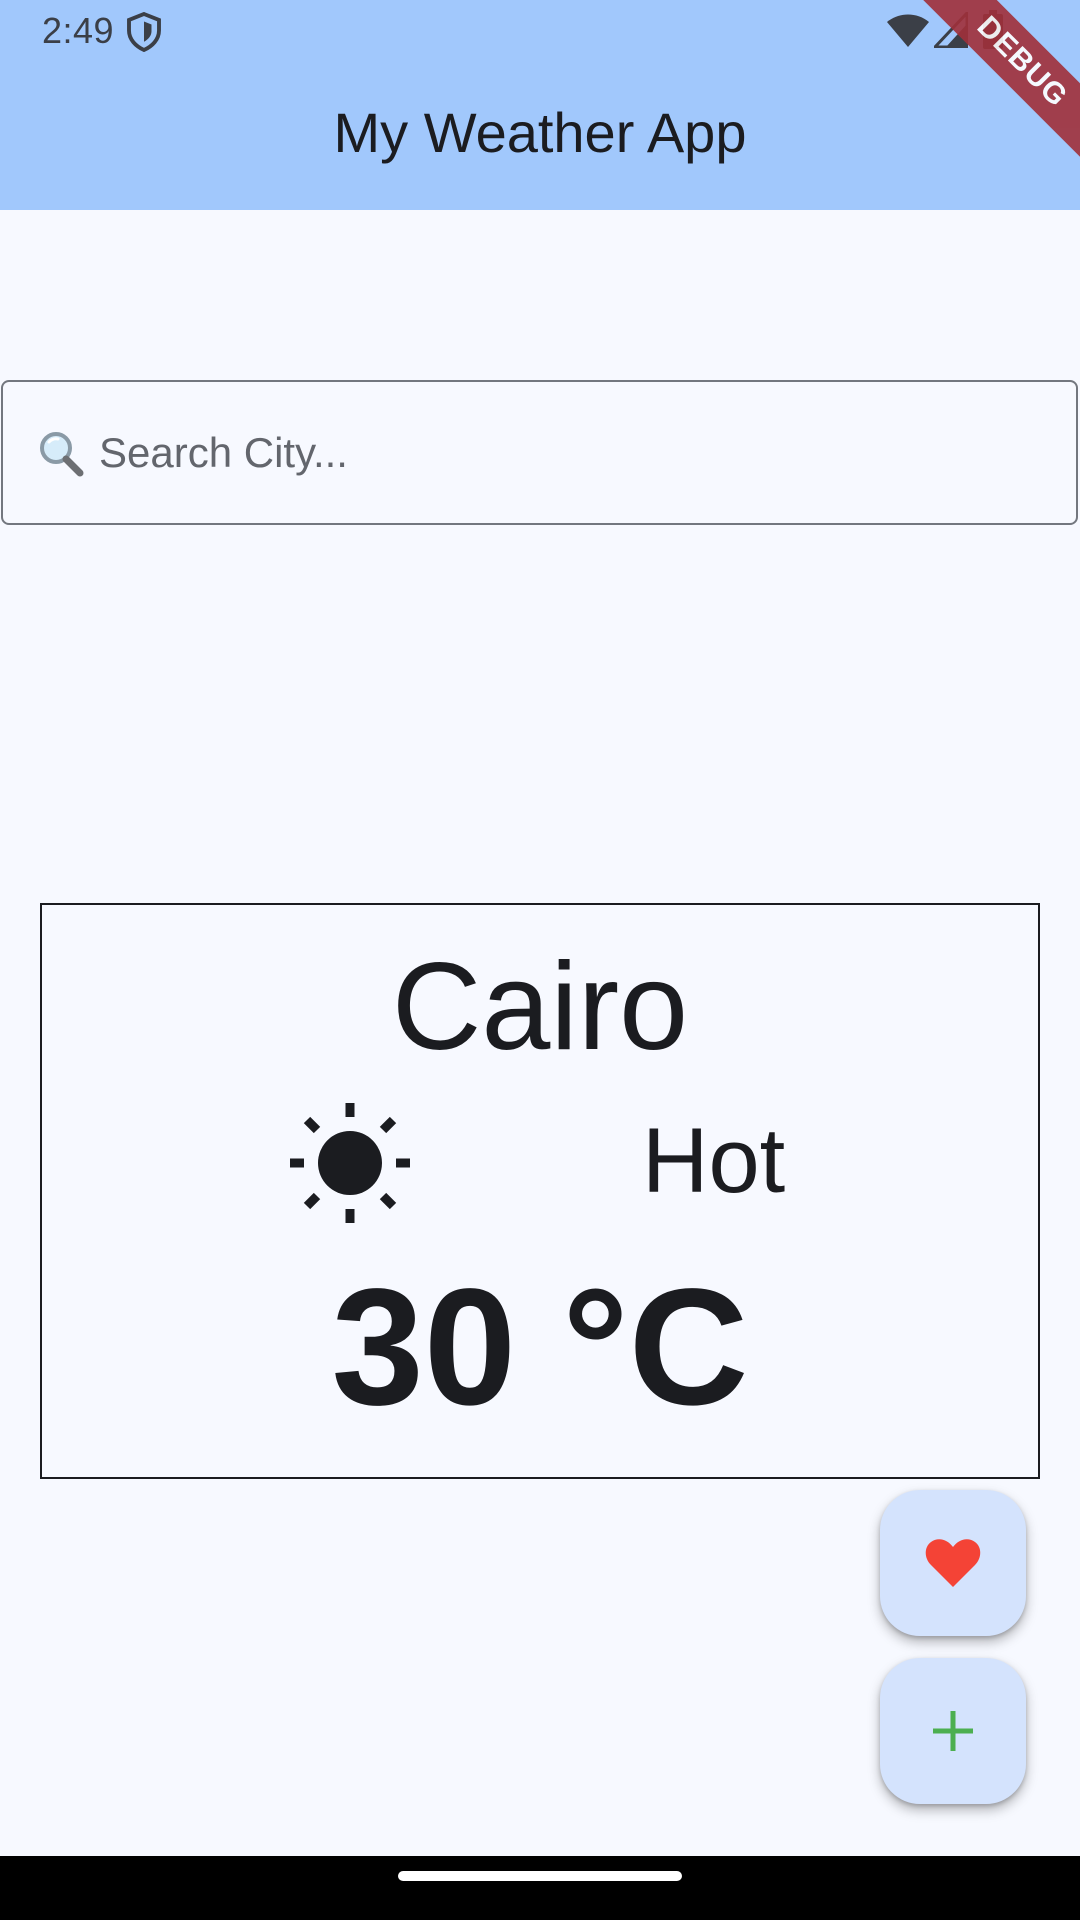 The height and width of the screenshot is (1920, 1080). I want to click on favorite-button, so click(953, 1563).